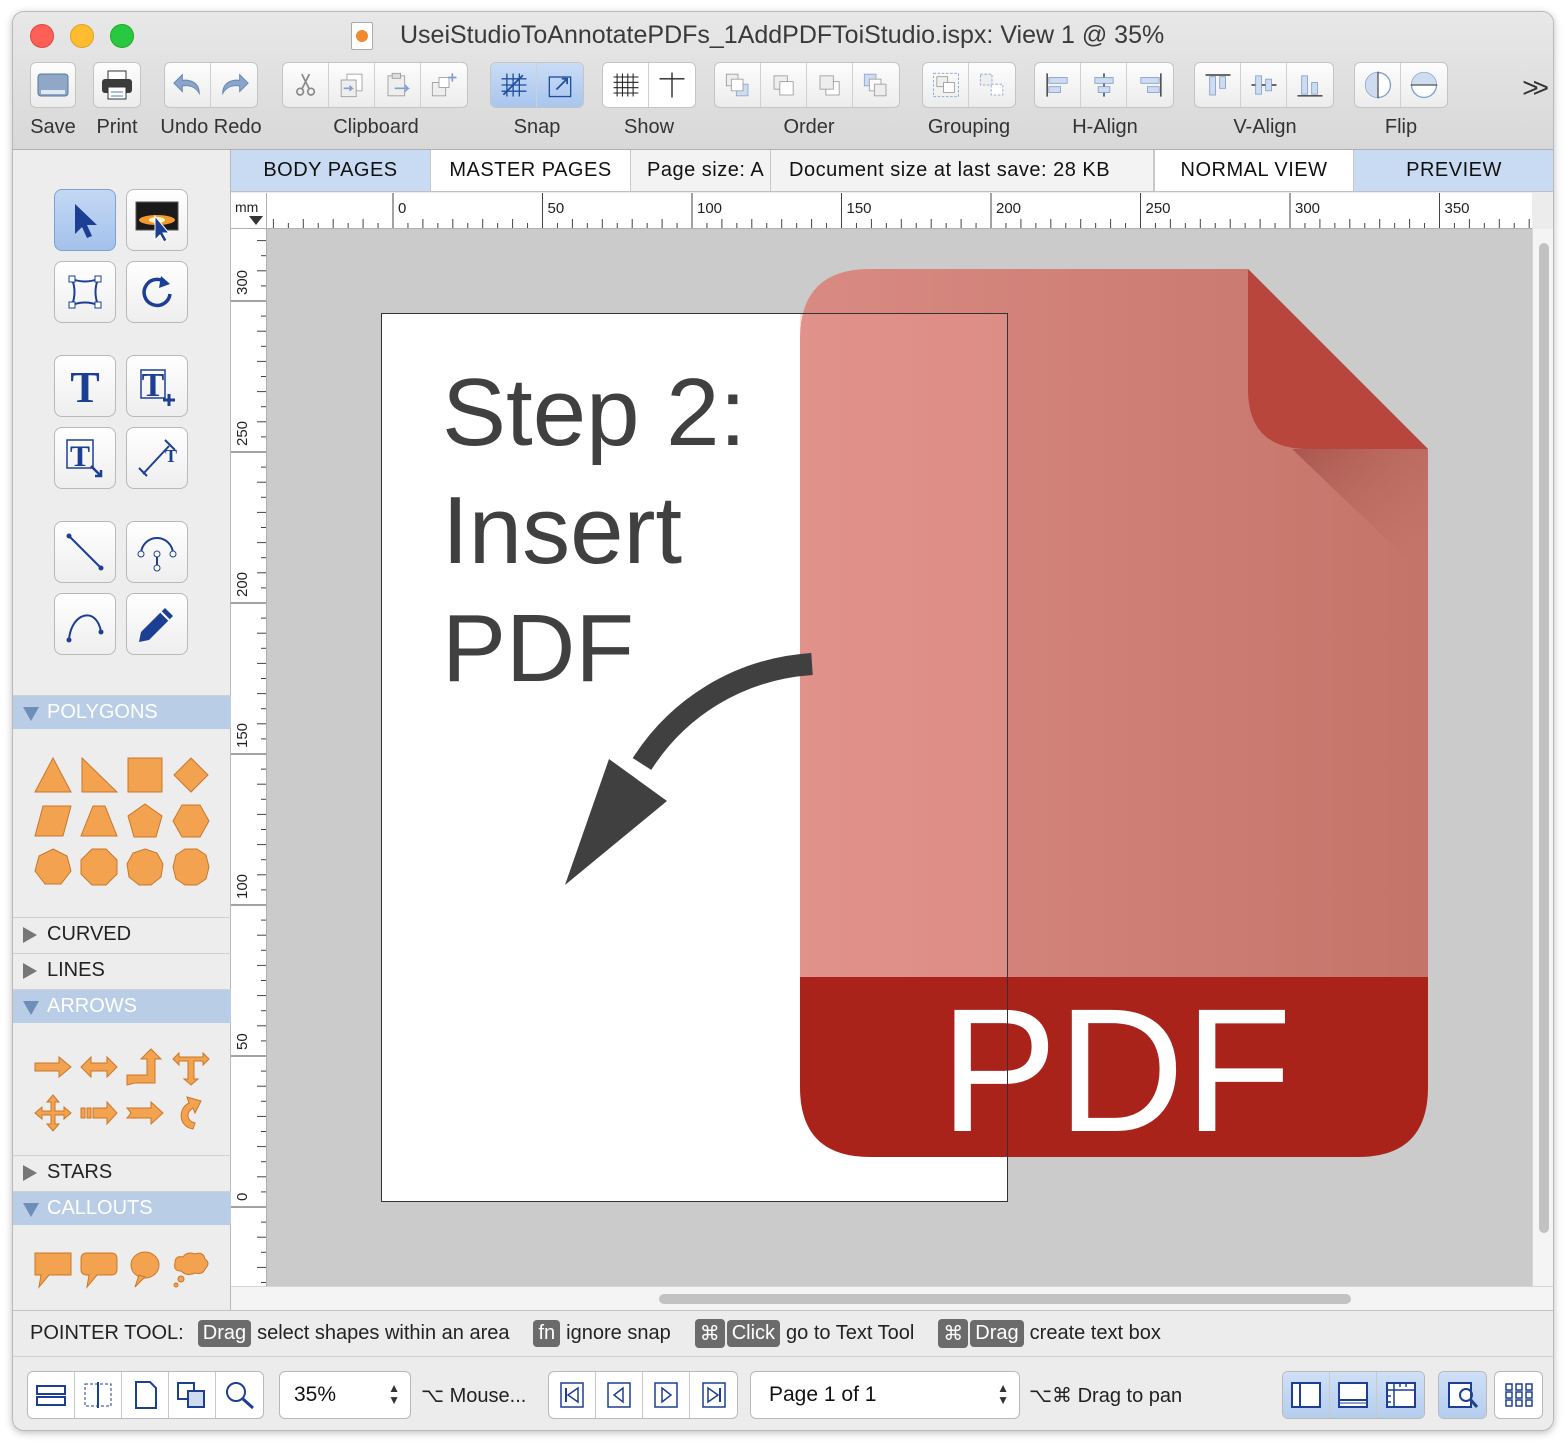 The height and width of the screenshot is (1443, 1566). What do you see at coordinates (1058, 85) in the screenshot?
I see `align-left-button` at bounding box center [1058, 85].